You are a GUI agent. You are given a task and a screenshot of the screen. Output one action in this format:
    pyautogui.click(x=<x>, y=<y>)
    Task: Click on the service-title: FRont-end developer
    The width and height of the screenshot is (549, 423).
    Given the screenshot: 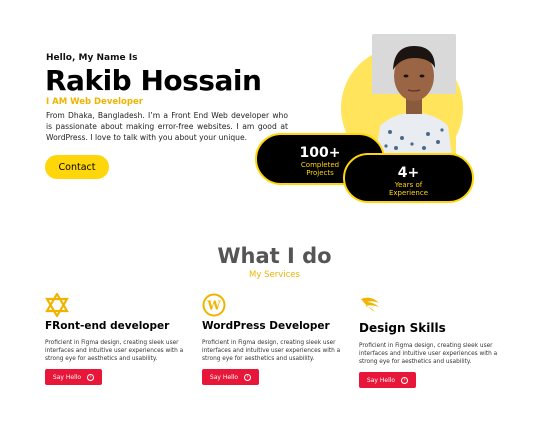 What is the action you would take?
    pyautogui.click(x=107, y=326)
    